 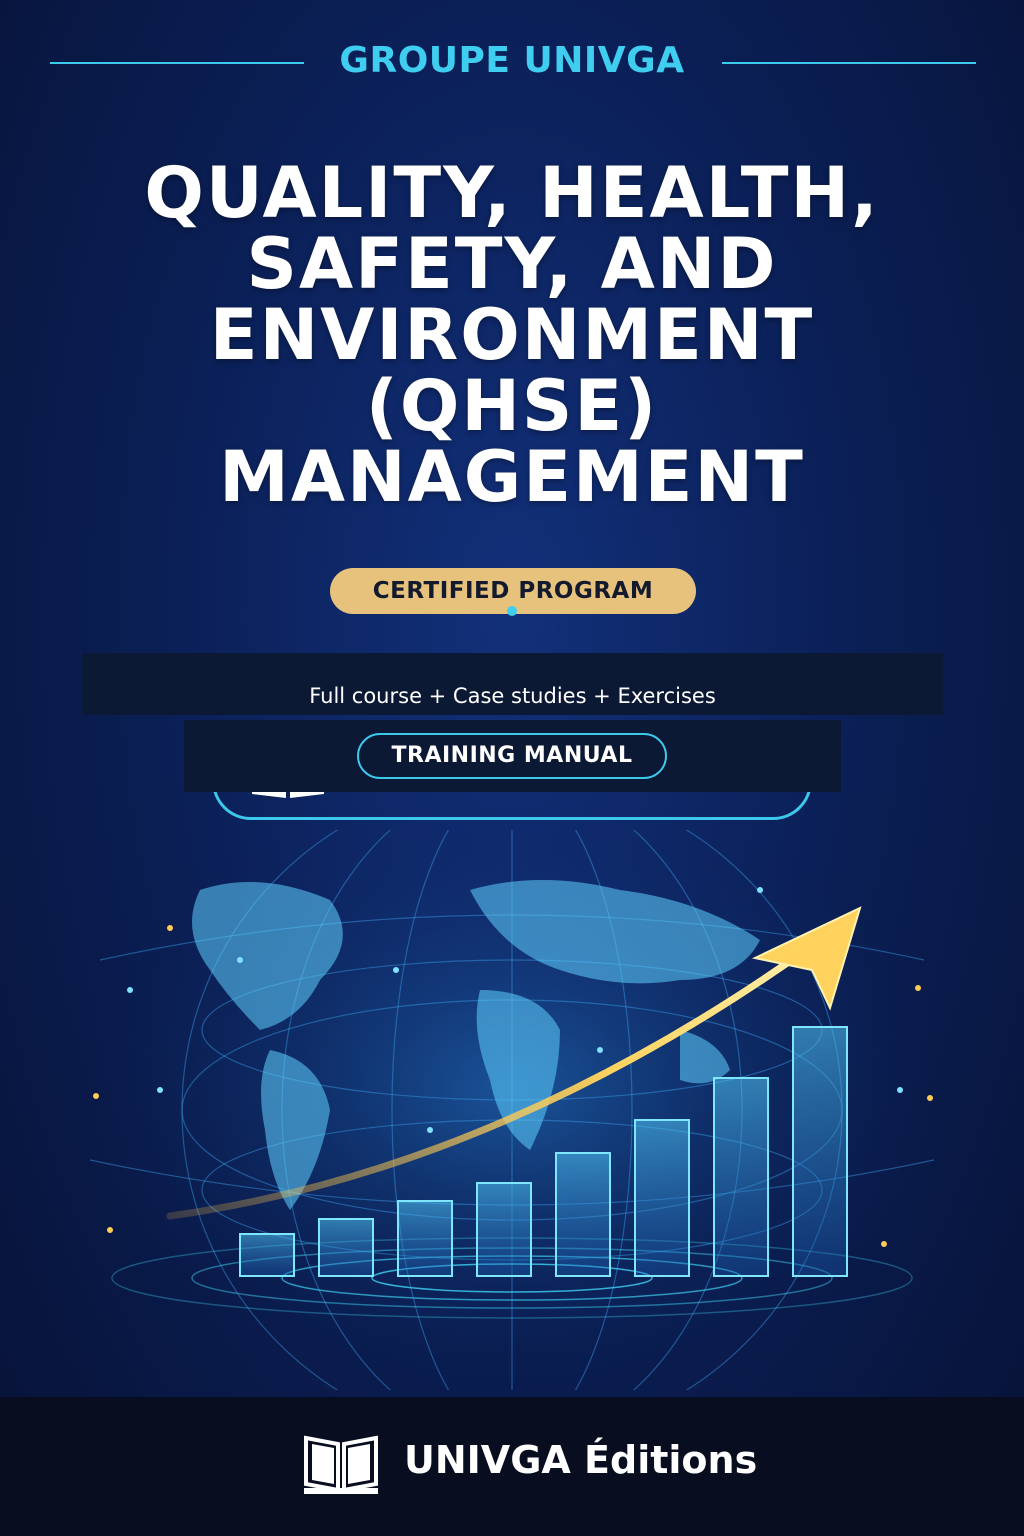 What do you see at coordinates (341, 1464) in the screenshot?
I see `book-icon` at bounding box center [341, 1464].